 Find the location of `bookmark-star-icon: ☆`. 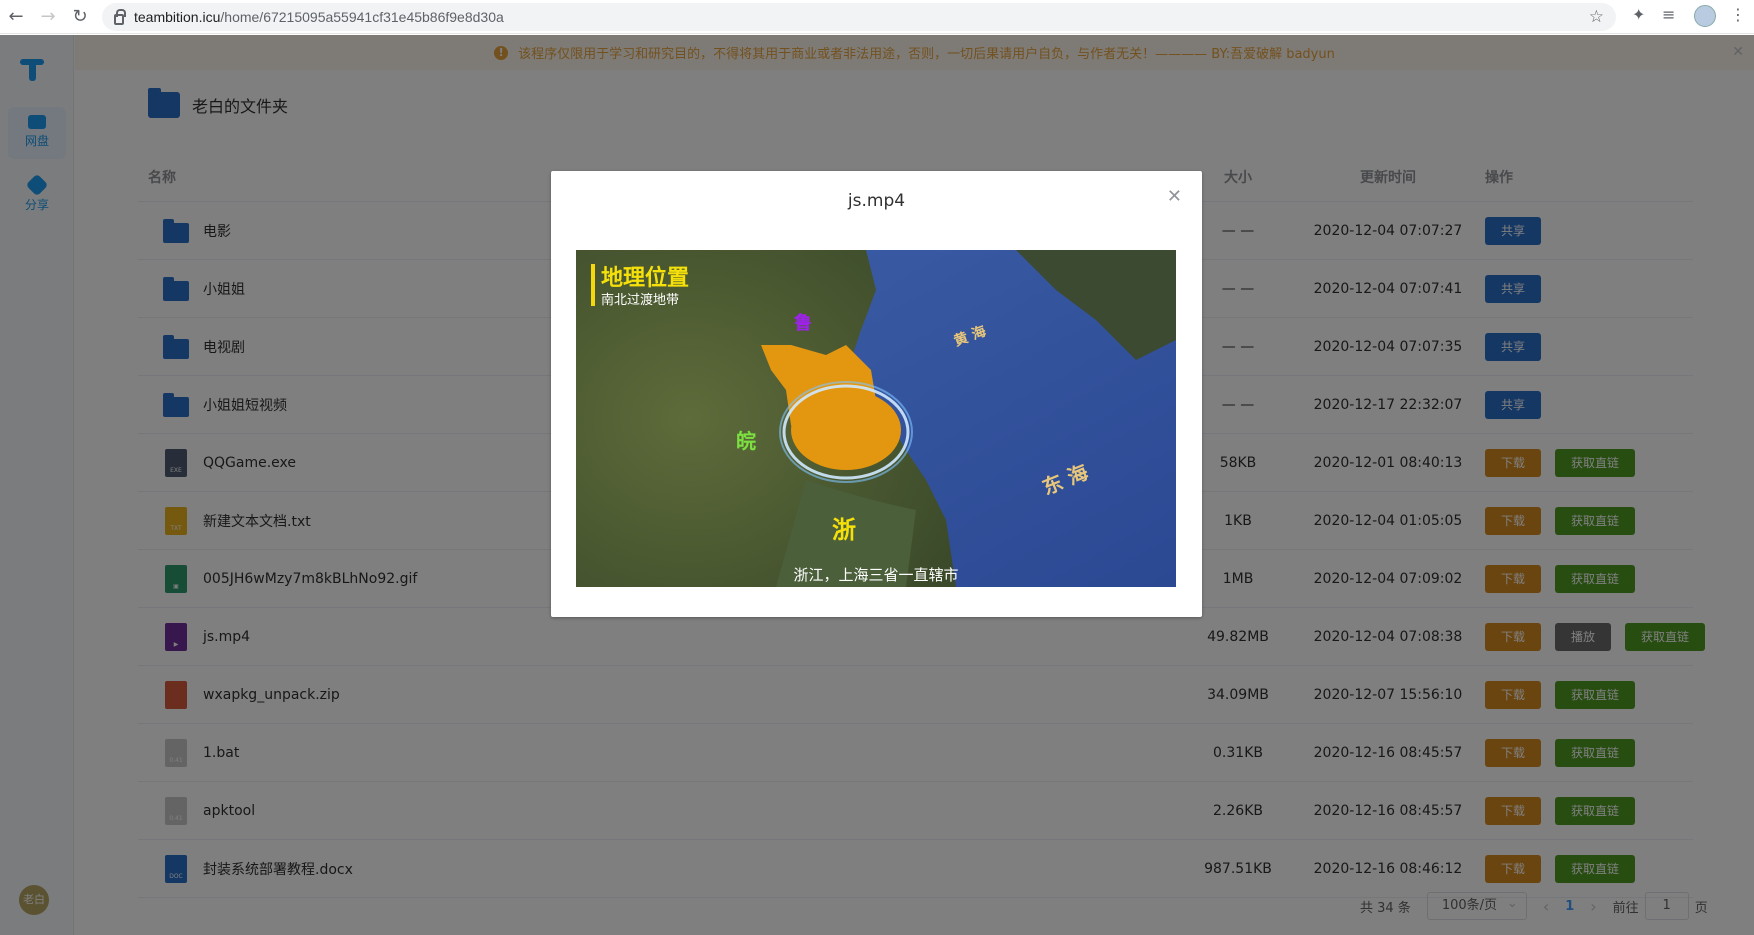

bookmark-star-icon: ☆ is located at coordinates (1596, 17).